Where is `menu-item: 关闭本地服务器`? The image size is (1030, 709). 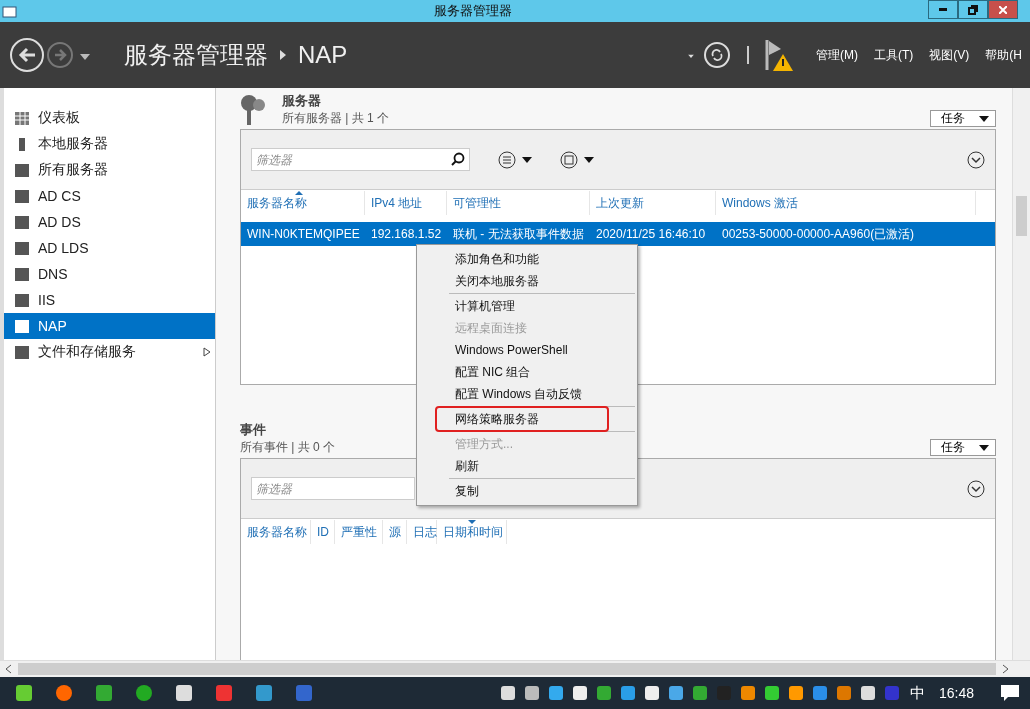
menu-item: 关闭本地服务器 is located at coordinates (536, 281).